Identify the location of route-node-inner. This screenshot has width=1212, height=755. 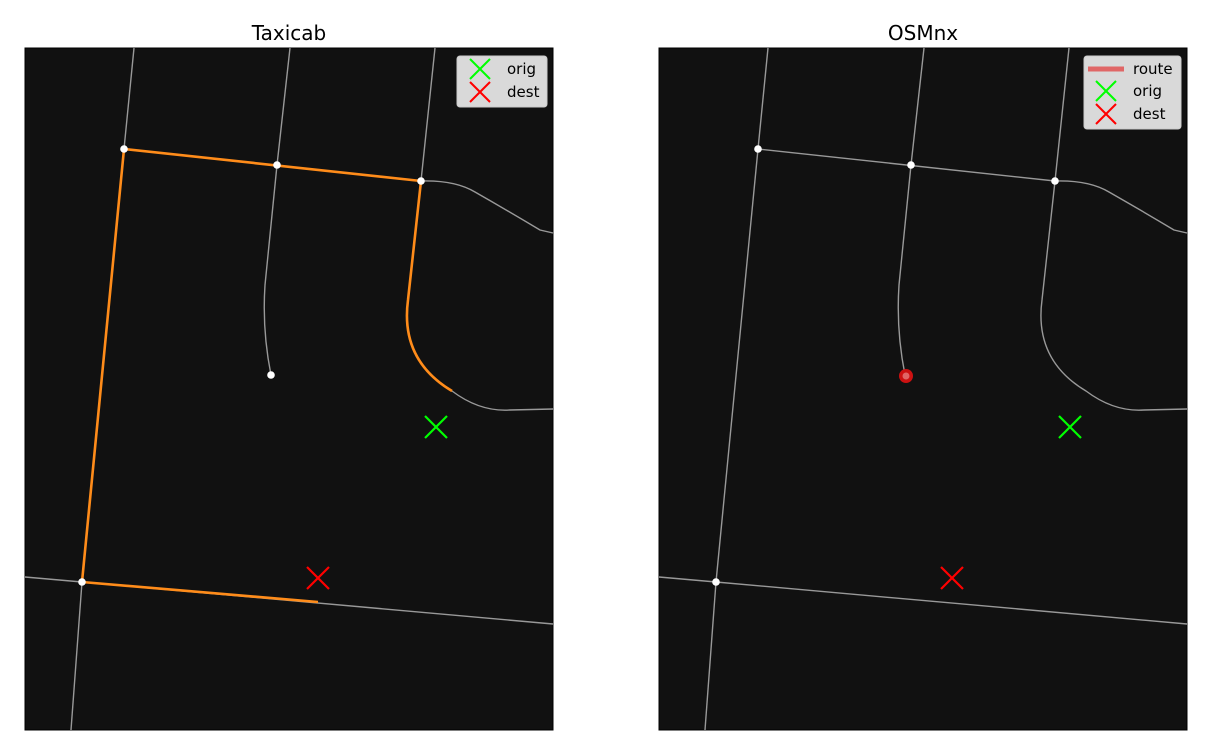
(906, 376).